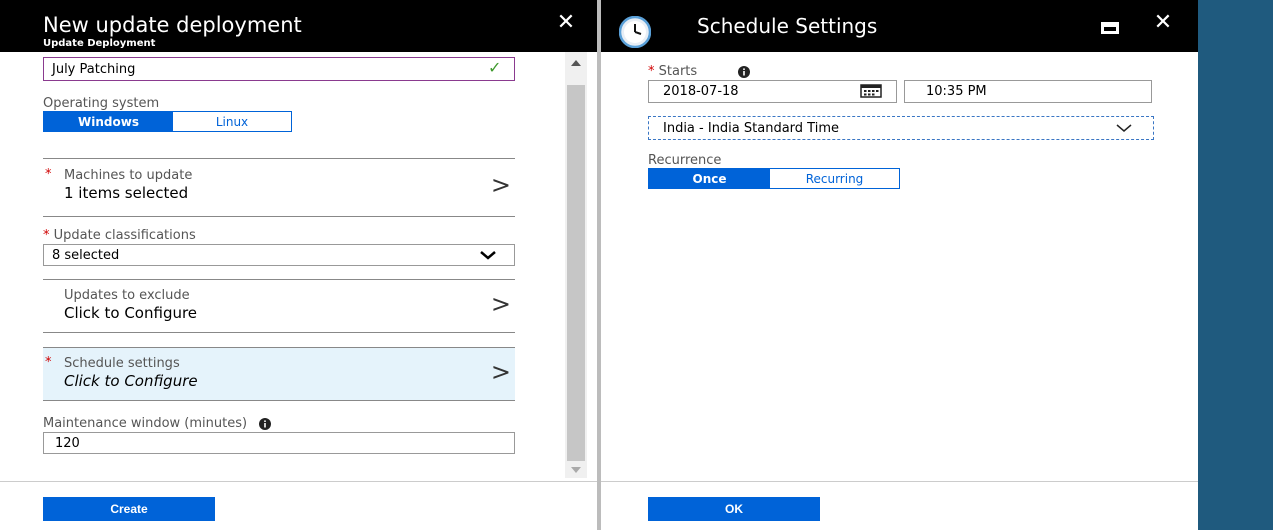 This screenshot has height=530, width=1273. Describe the element at coordinates (279, 374) in the screenshot. I see `schedule-settings-row: * Schedule settings Click to Configure >` at that location.